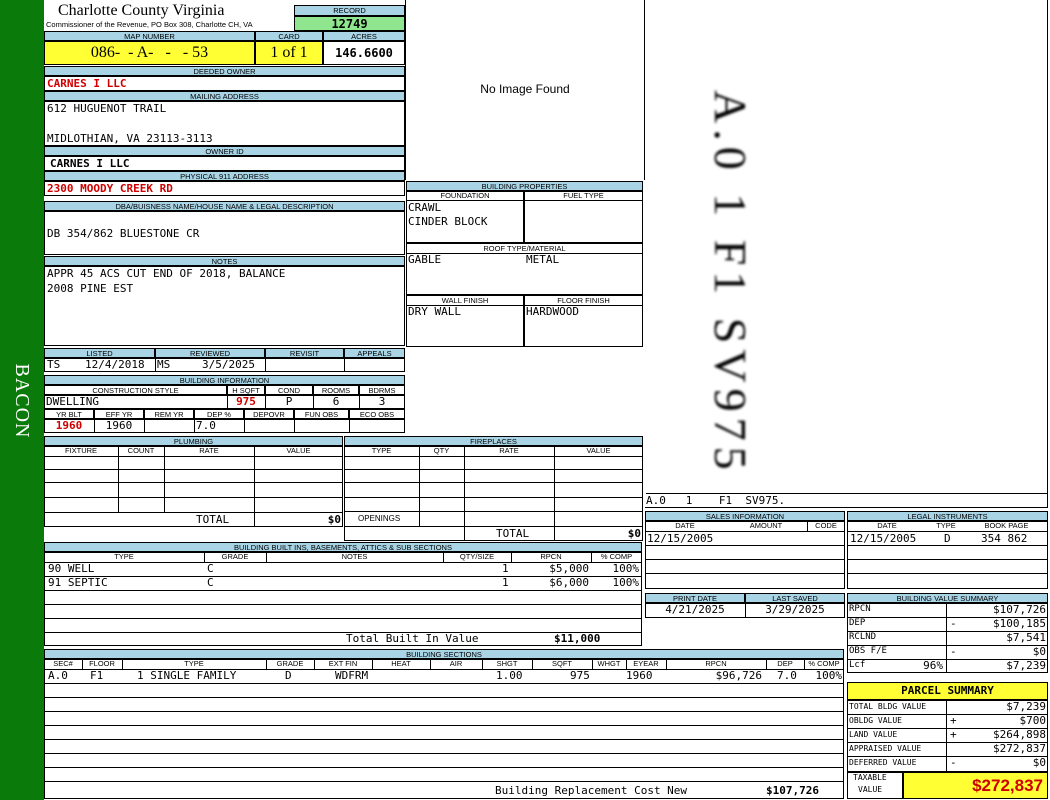 The height and width of the screenshot is (800, 1050). What do you see at coordinates (875, 720) in the screenshot?
I see `ps-obldg-label: OBLDG VALUE` at bounding box center [875, 720].